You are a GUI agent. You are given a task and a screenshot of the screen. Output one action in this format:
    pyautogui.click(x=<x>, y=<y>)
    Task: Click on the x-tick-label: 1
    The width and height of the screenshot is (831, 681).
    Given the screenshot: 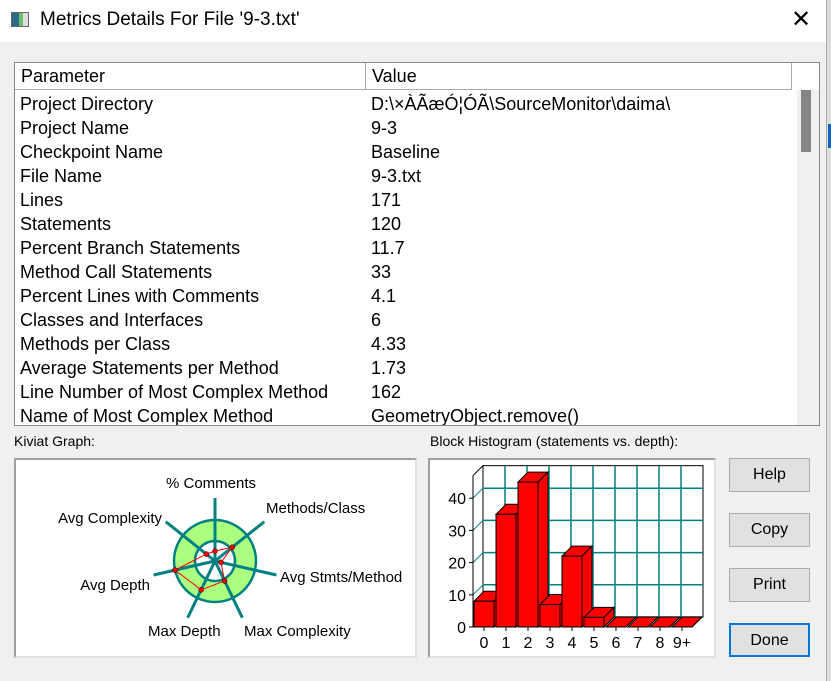 What is the action you would take?
    pyautogui.click(x=506, y=643)
    